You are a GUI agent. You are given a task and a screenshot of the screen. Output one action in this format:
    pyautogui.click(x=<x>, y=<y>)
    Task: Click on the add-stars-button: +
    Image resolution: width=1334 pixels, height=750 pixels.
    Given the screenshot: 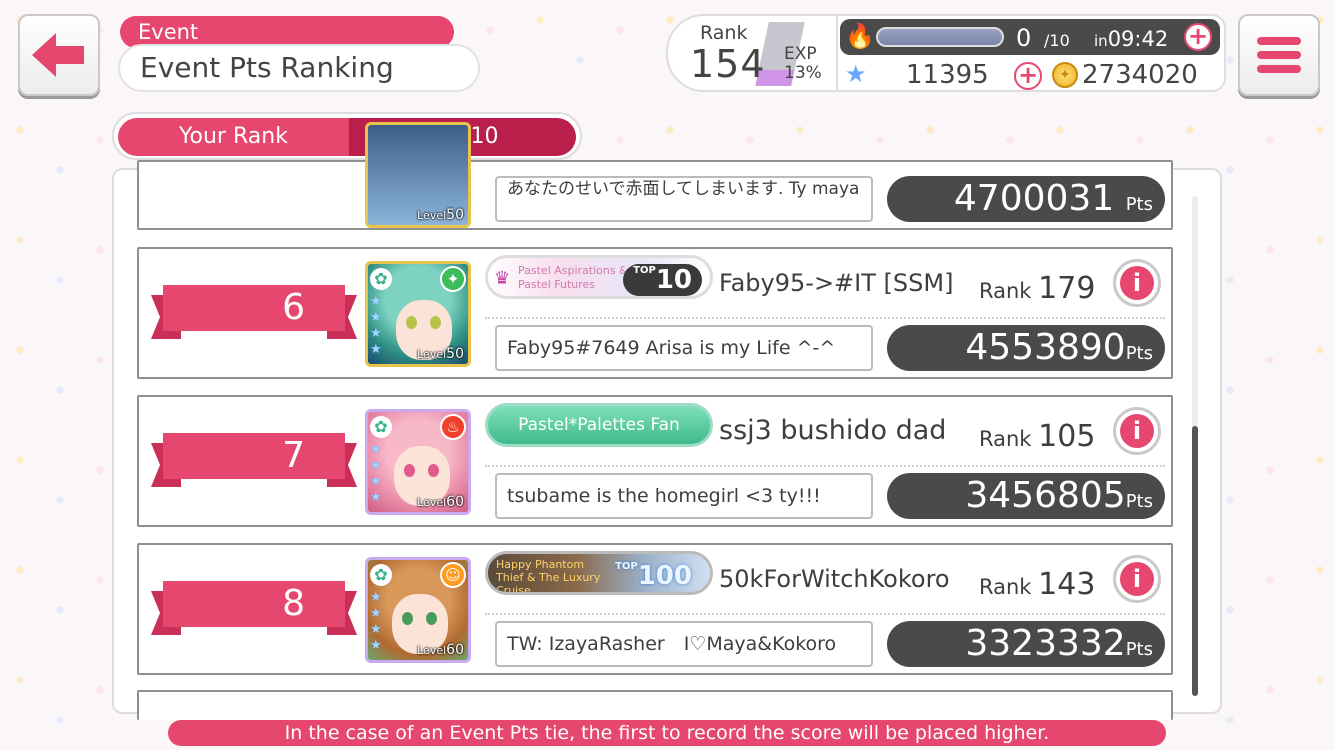 What is the action you would take?
    pyautogui.click(x=1028, y=76)
    